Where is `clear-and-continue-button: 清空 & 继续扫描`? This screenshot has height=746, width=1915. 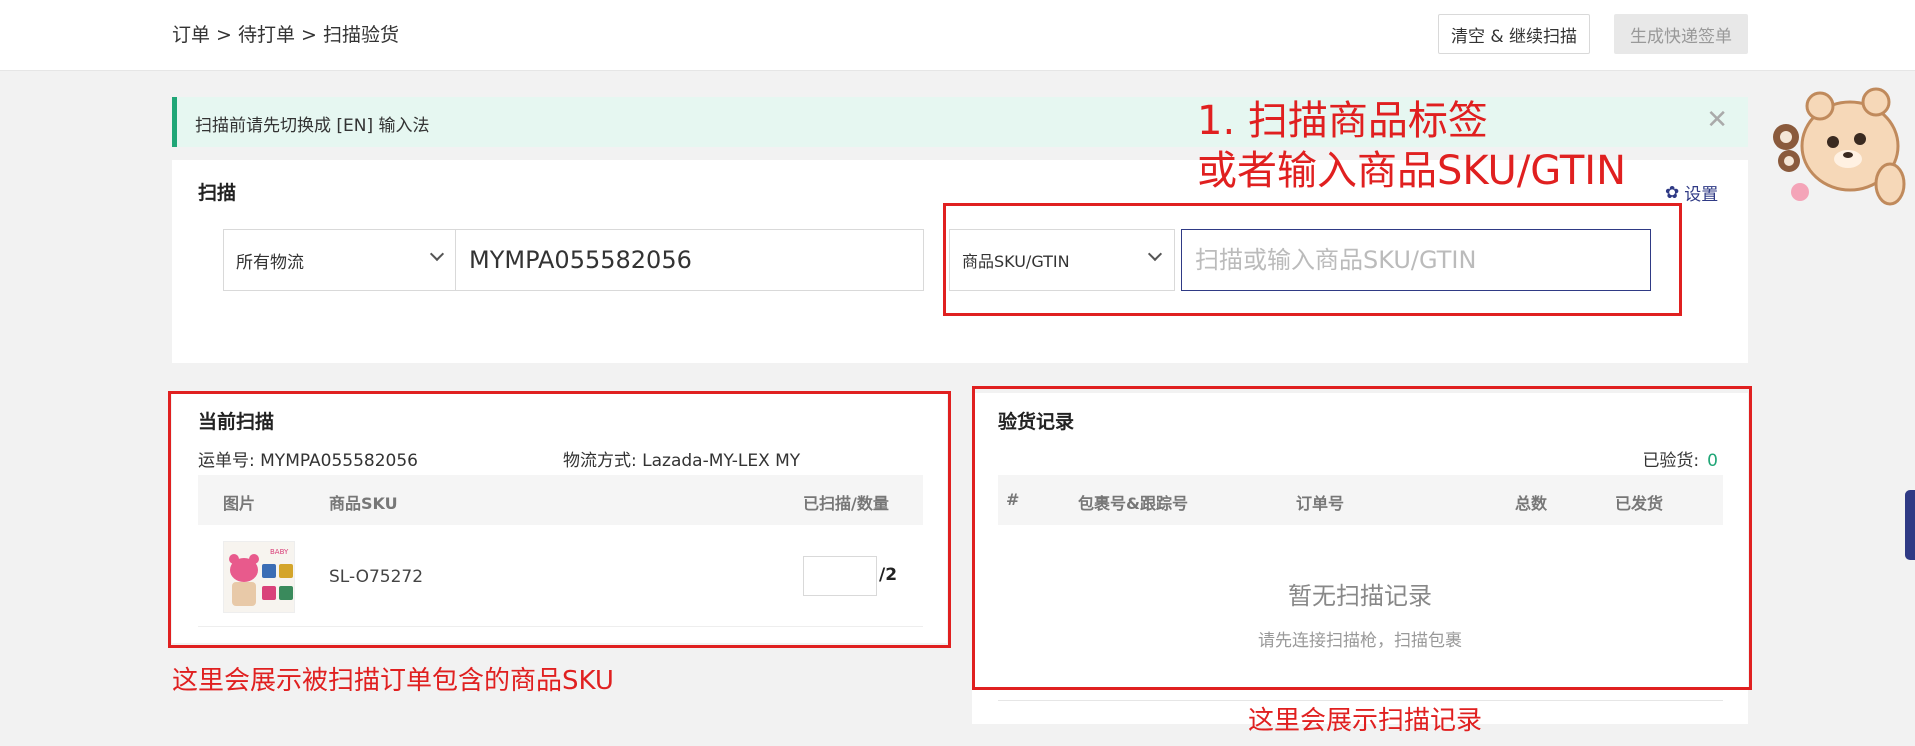
clear-and-continue-button: 清空 & 继续扫描 is located at coordinates (1514, 34).